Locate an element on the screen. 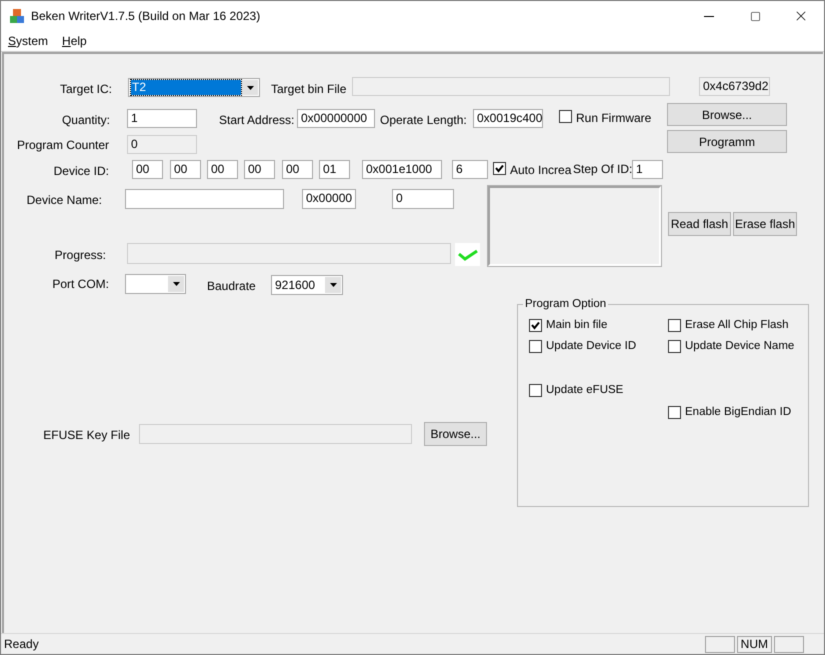 This screenshot has width=825, height=655. menu-item: Help is located at coordinates (74, 41).